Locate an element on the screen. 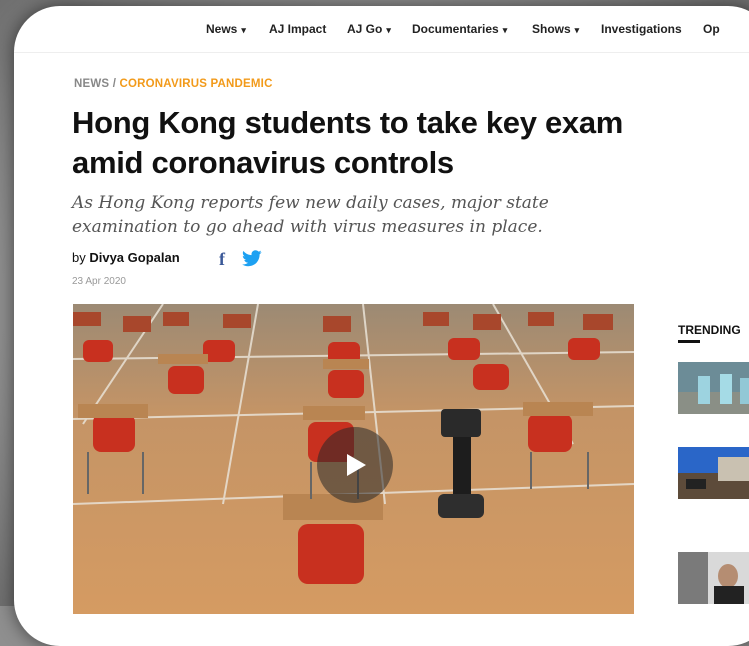  nav-item-opinion: Op is located at coordinates (711, 29).